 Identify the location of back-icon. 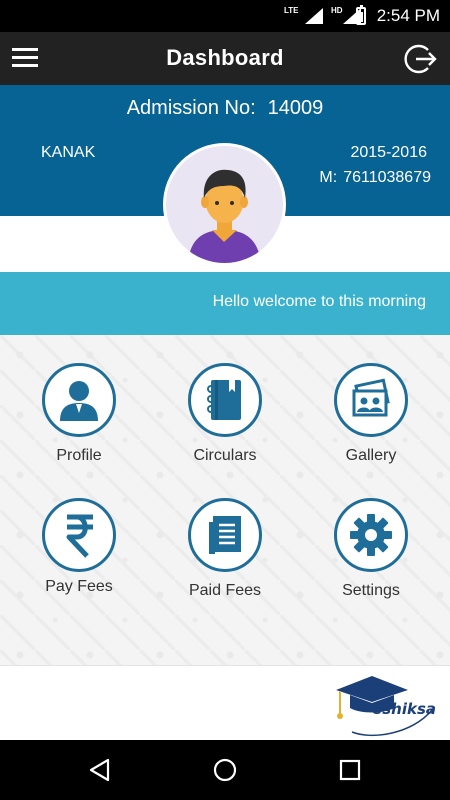
(100, 770).